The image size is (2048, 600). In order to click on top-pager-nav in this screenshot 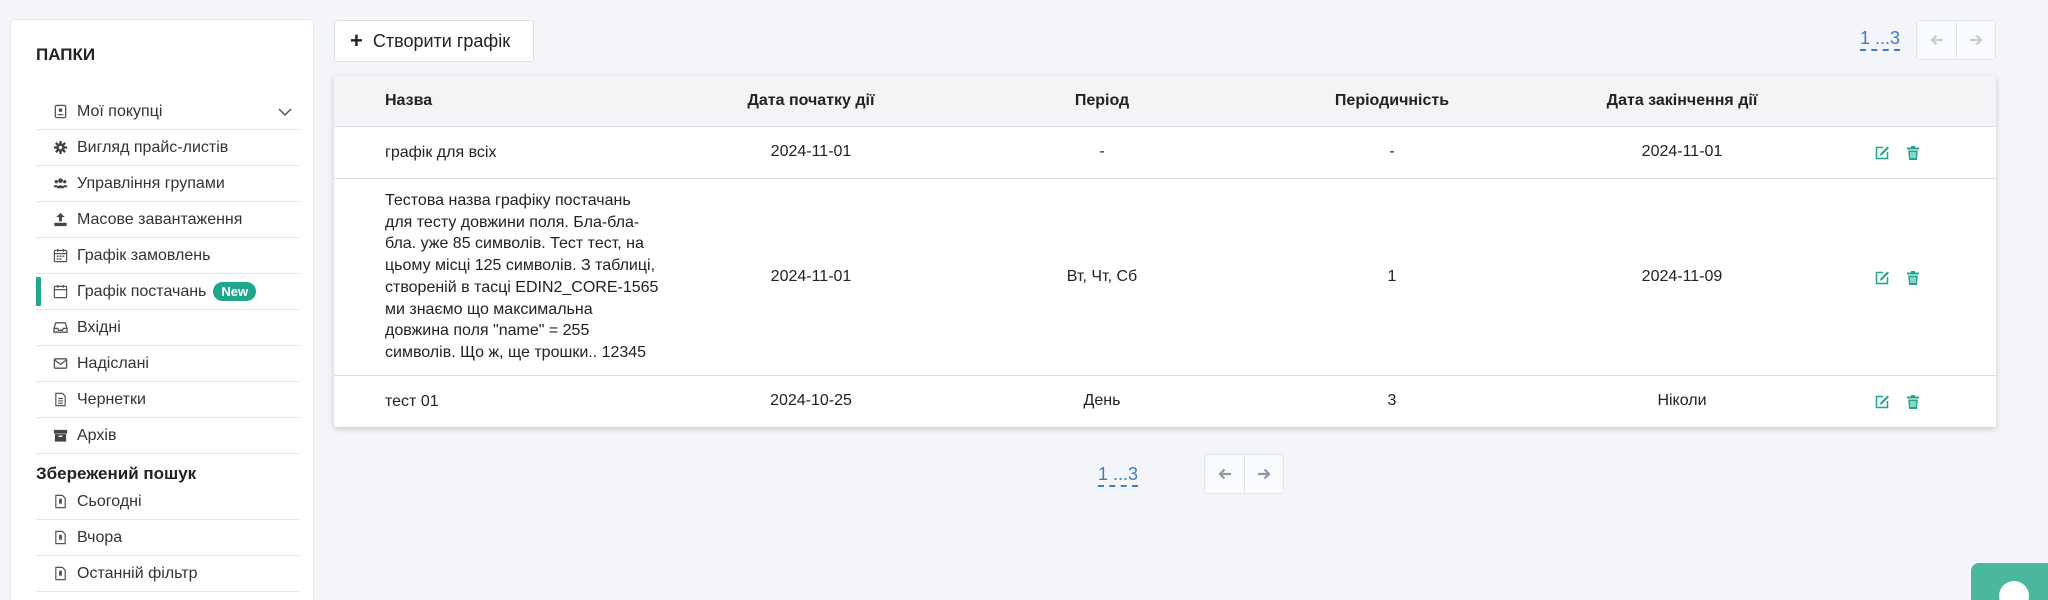, I will do `click(1956, 40)`.